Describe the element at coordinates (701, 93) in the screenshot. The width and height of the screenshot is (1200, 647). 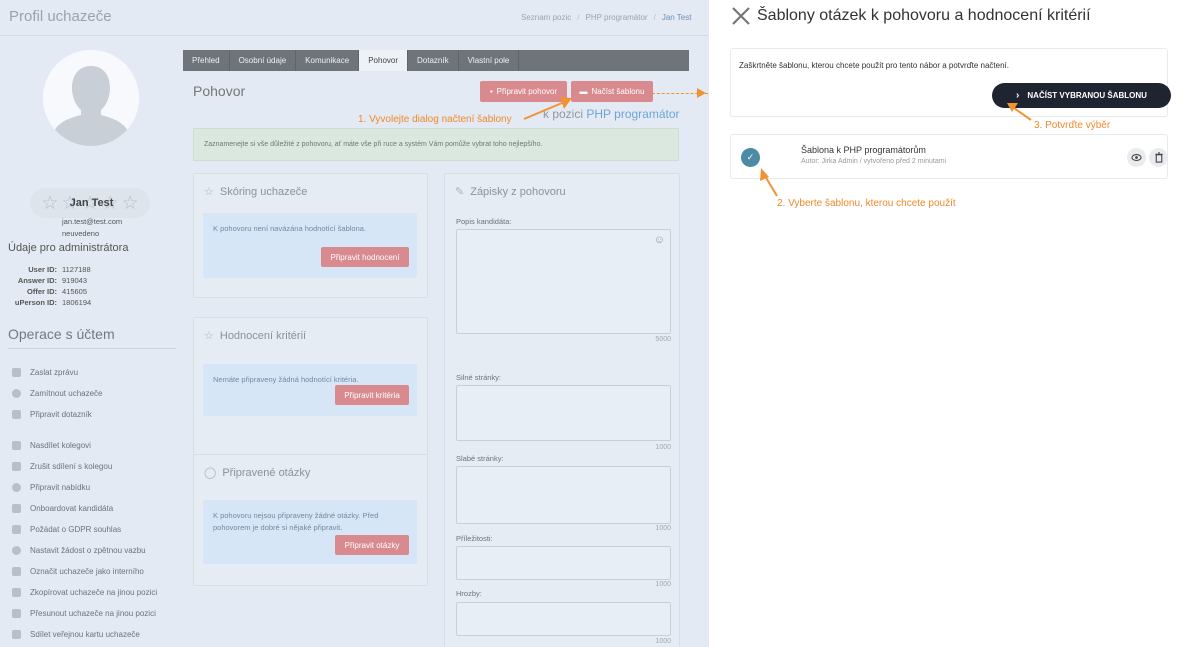
I see `arrow-head-icon` at that location.